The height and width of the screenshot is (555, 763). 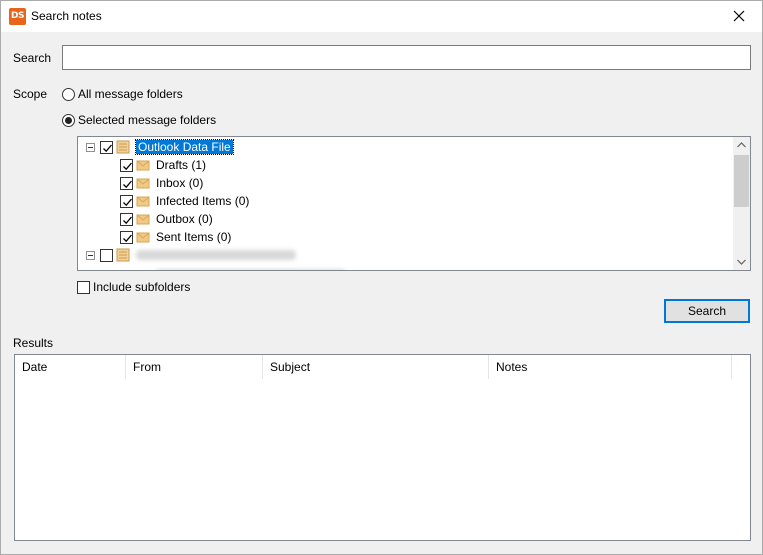 What do you see at coordinates (707, 311) in the screenshot?
I see `search-button: Search` at bounding box center [707, 311].